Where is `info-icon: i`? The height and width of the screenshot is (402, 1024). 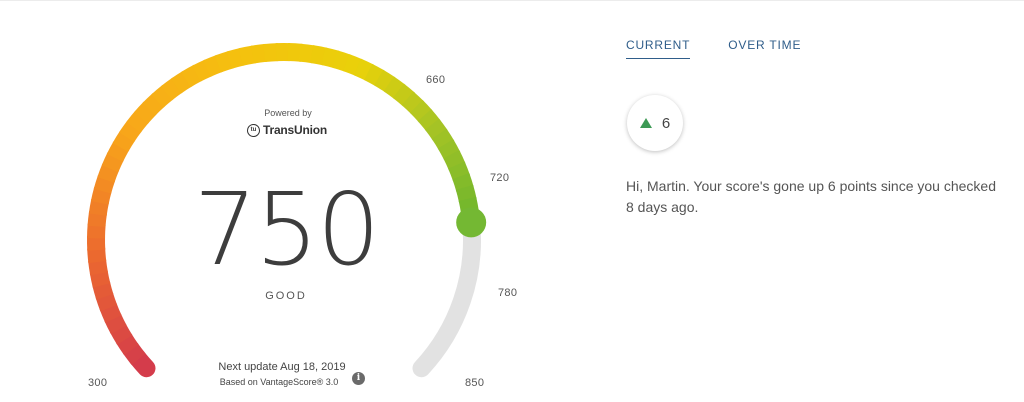 info-icon: i is located at coordinates (358, 378).